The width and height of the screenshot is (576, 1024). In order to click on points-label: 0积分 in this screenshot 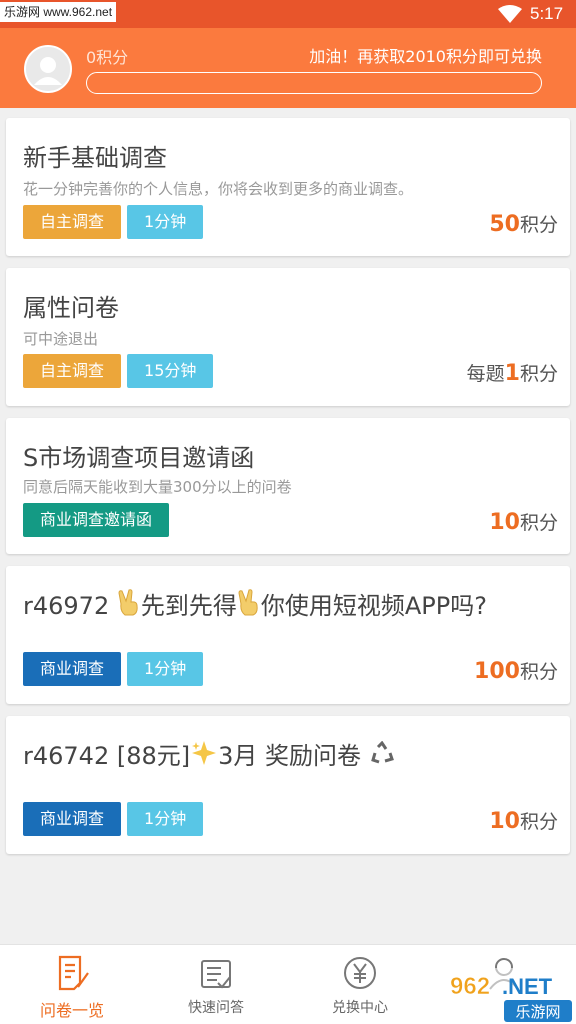, I will do `click(107, 57)`.